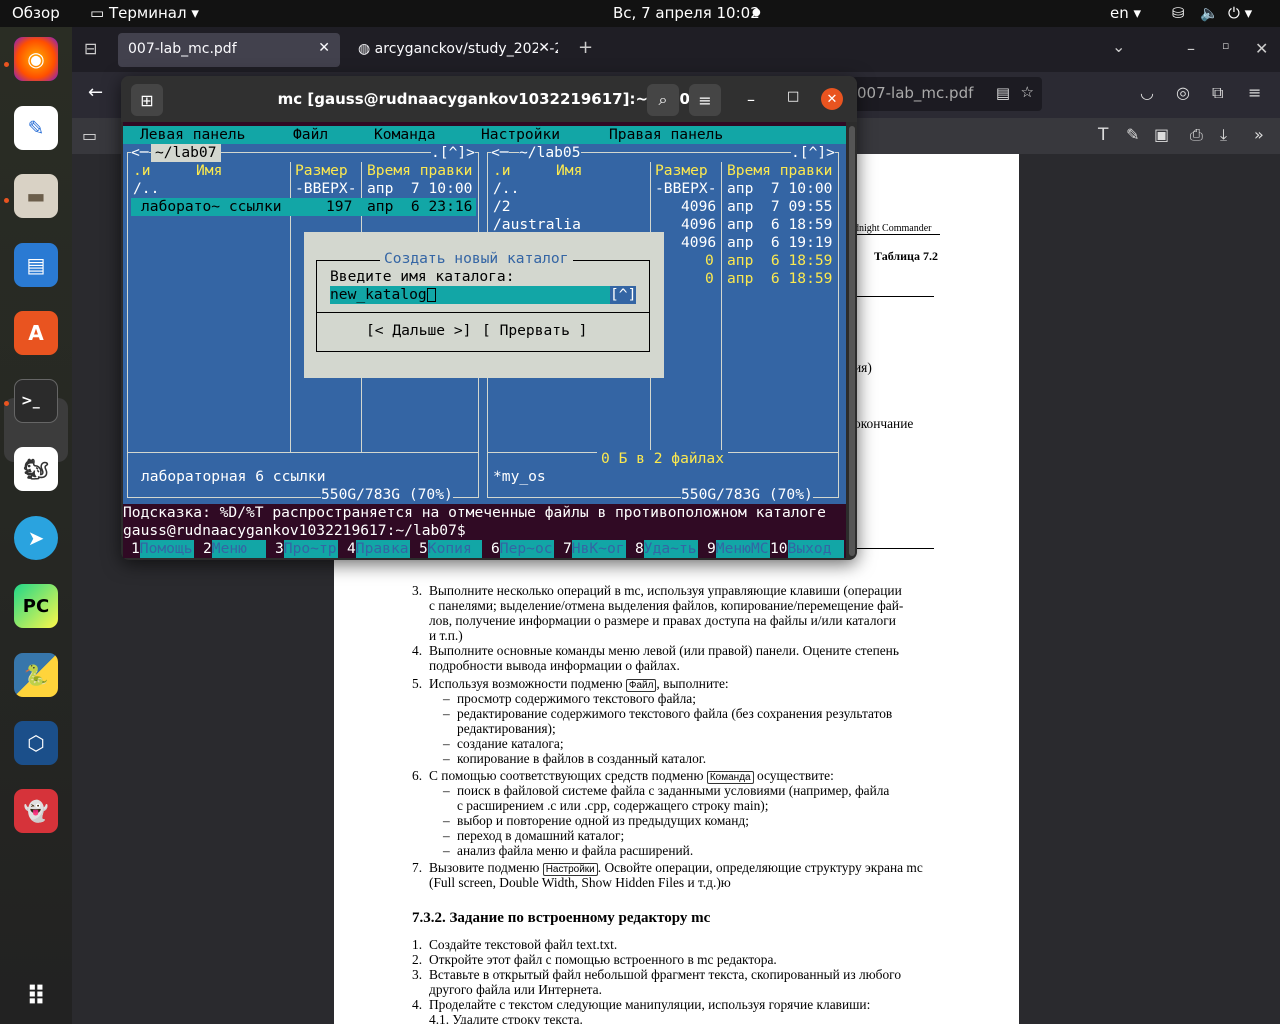 Image resolution: width=1280 pixels, height=1024 pixels. What do you see at coordinates (721, 307) in the screenshot?
I see `col-divider` at bounding box center [721, 307].